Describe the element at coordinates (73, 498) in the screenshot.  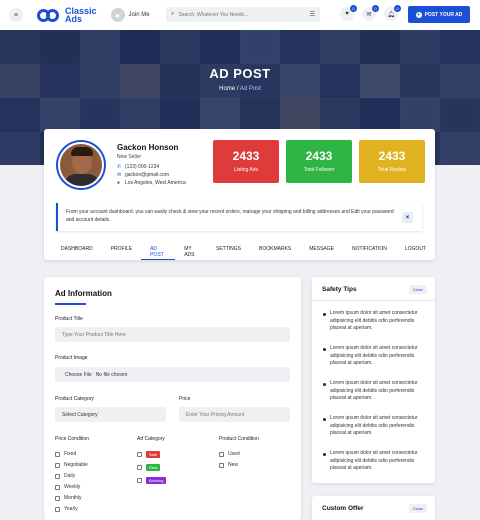
I see `option-label: Monthly` at that location.